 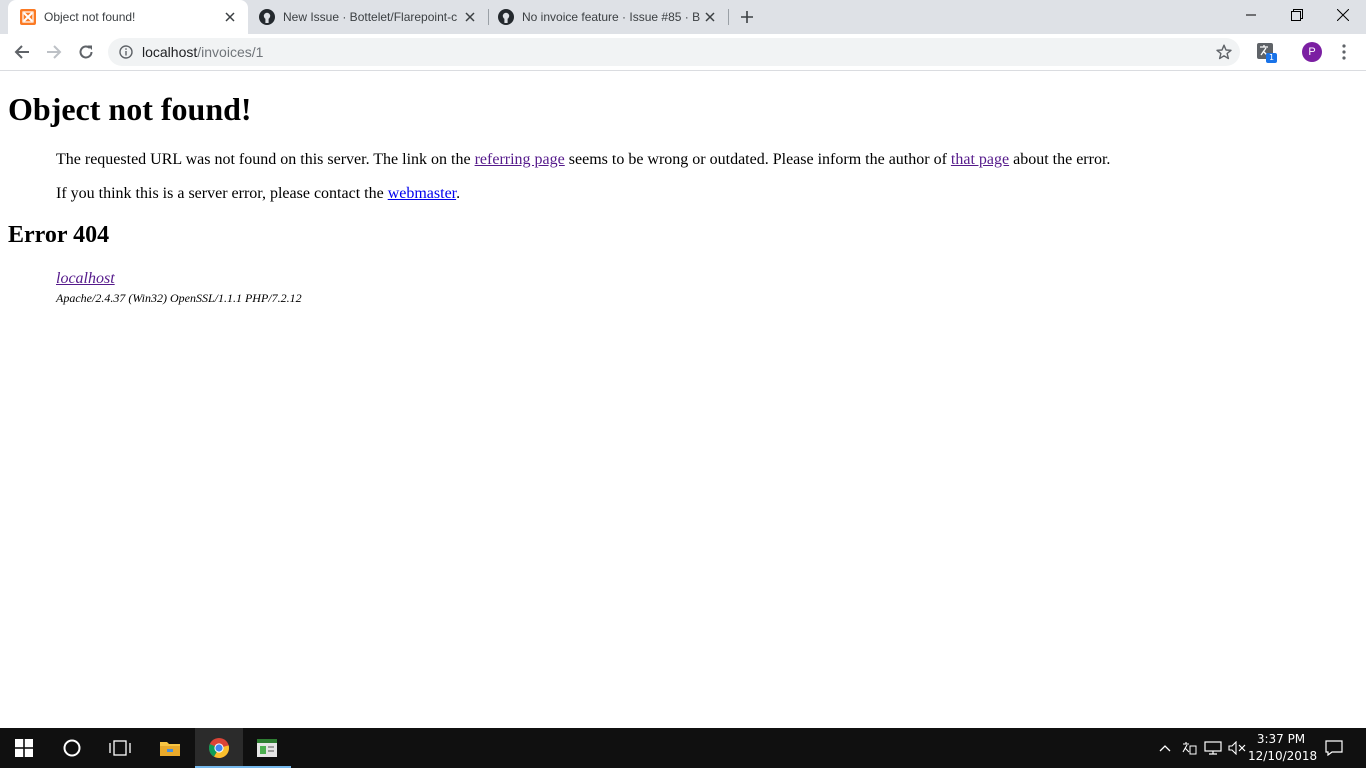 I want to click on window-app-icon, so click(x=267, y=748).